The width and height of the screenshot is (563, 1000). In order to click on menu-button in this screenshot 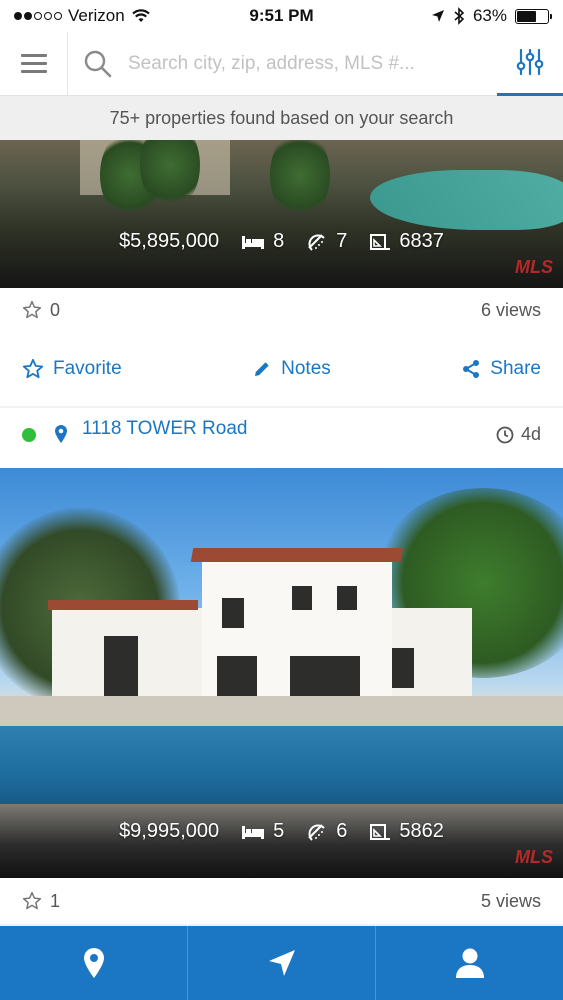, I will do `click(34, 63)`.